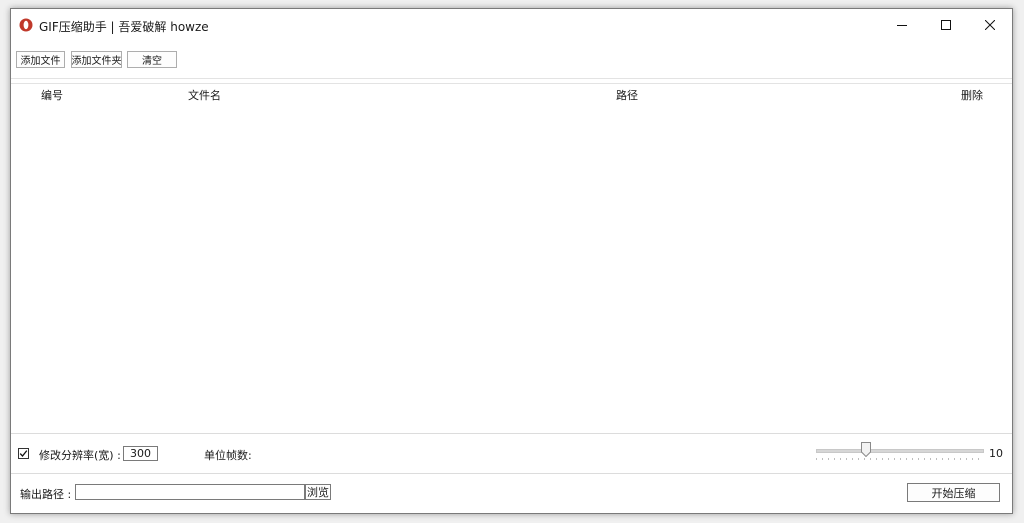 This screenshot has height=523, width=1024. I want to click on close-icon, so click(990, 25).